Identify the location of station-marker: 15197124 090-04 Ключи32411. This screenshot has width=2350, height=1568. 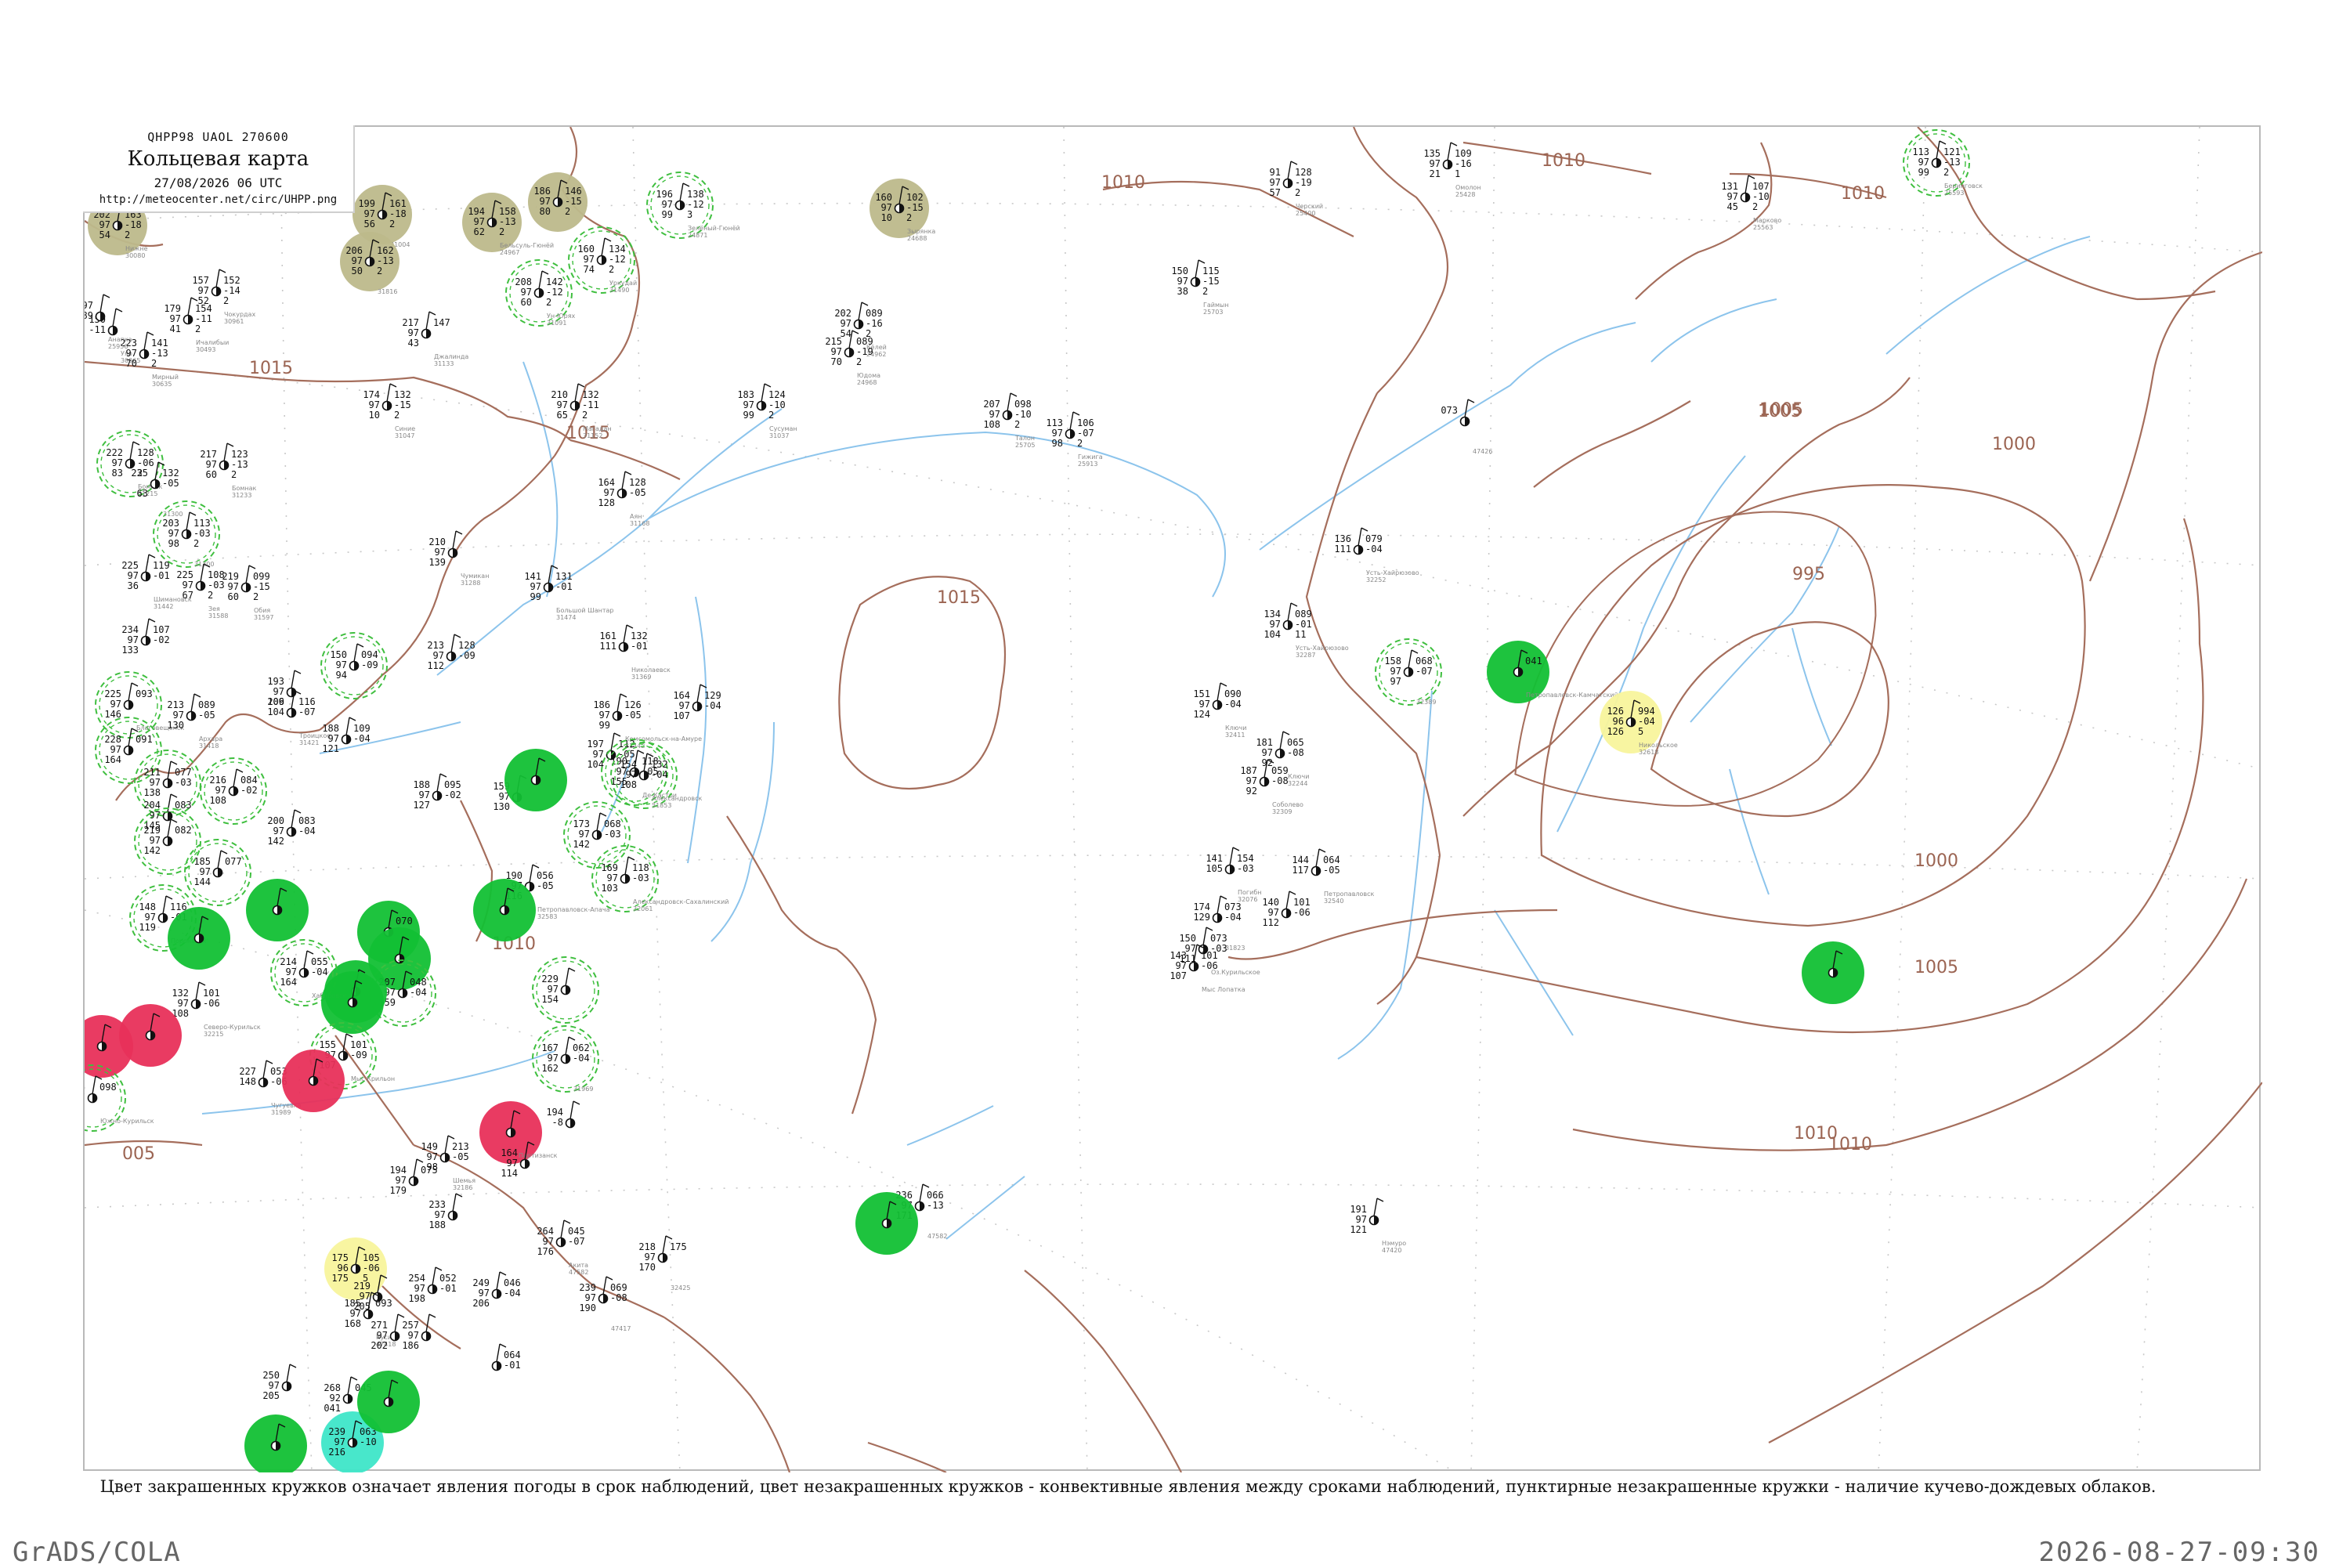
(1219, 710).